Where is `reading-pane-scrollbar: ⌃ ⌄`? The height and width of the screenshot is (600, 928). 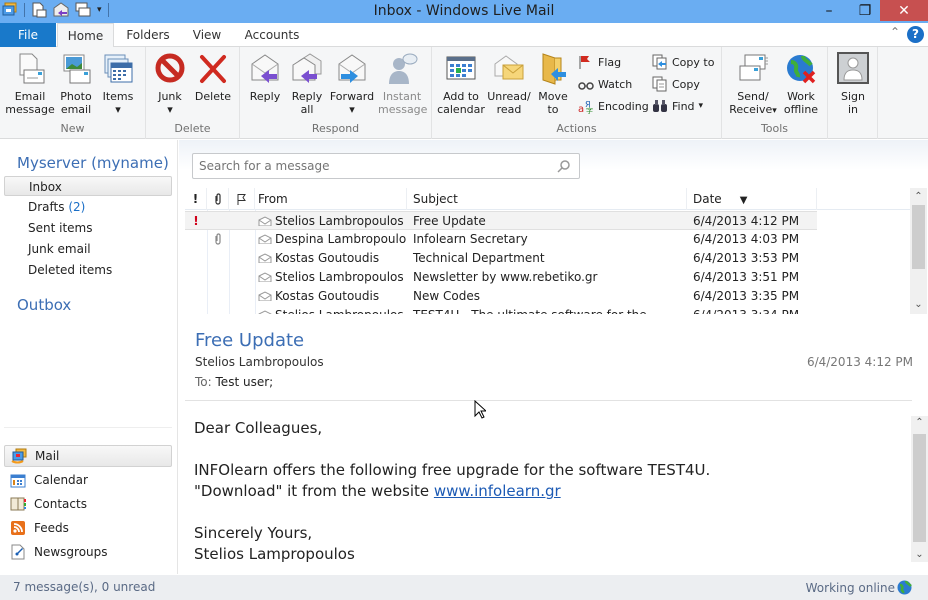 reading-pane-scrollbar: ⌃ ⌄ is located at coordinates (919, 489).